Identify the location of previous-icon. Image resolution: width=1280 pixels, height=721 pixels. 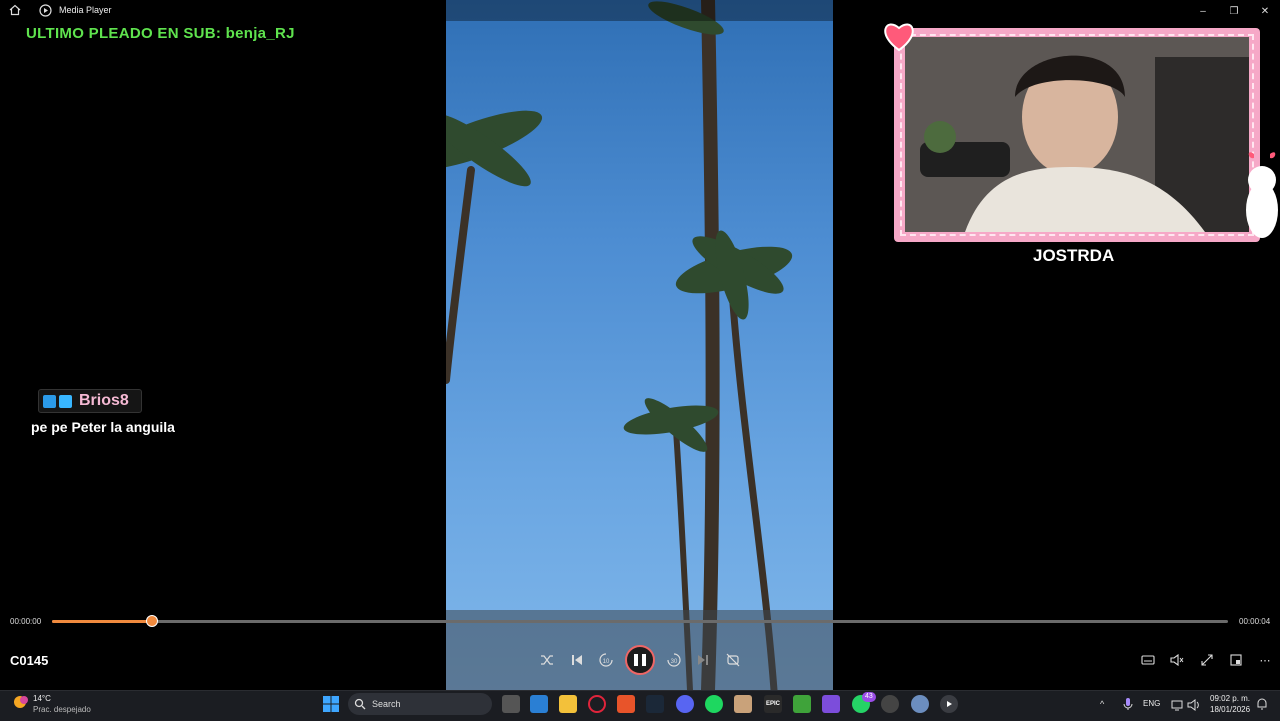
(577, 660).